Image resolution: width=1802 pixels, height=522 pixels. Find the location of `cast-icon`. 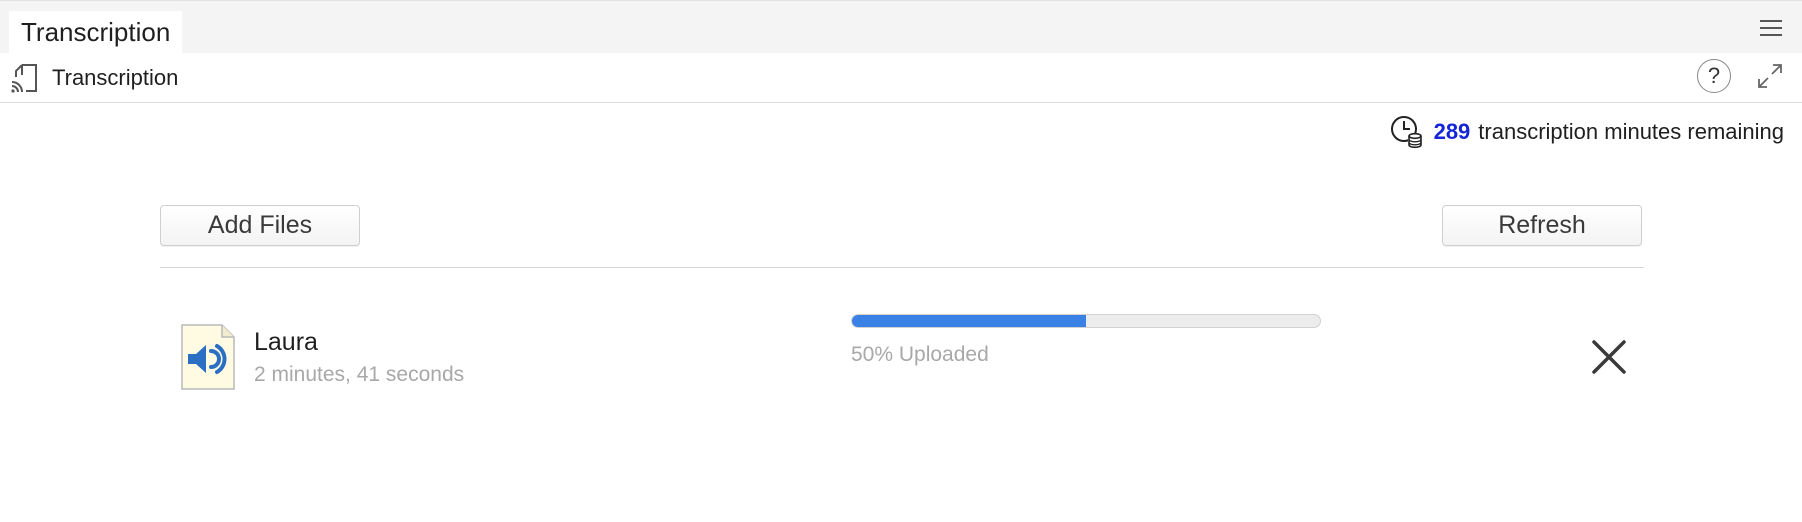

cast-icon is located at coordinates (24, 78).